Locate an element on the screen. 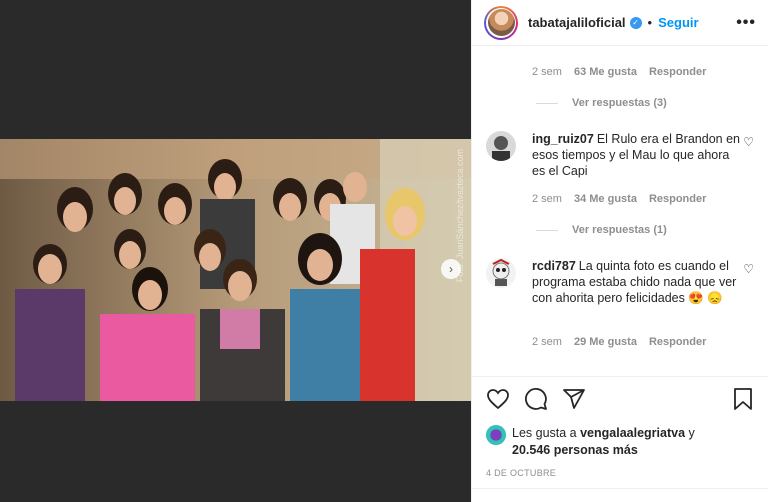  post-header: tabatajaliloficial ✓ • Seguir ••• is located at coordinates (620, 23).